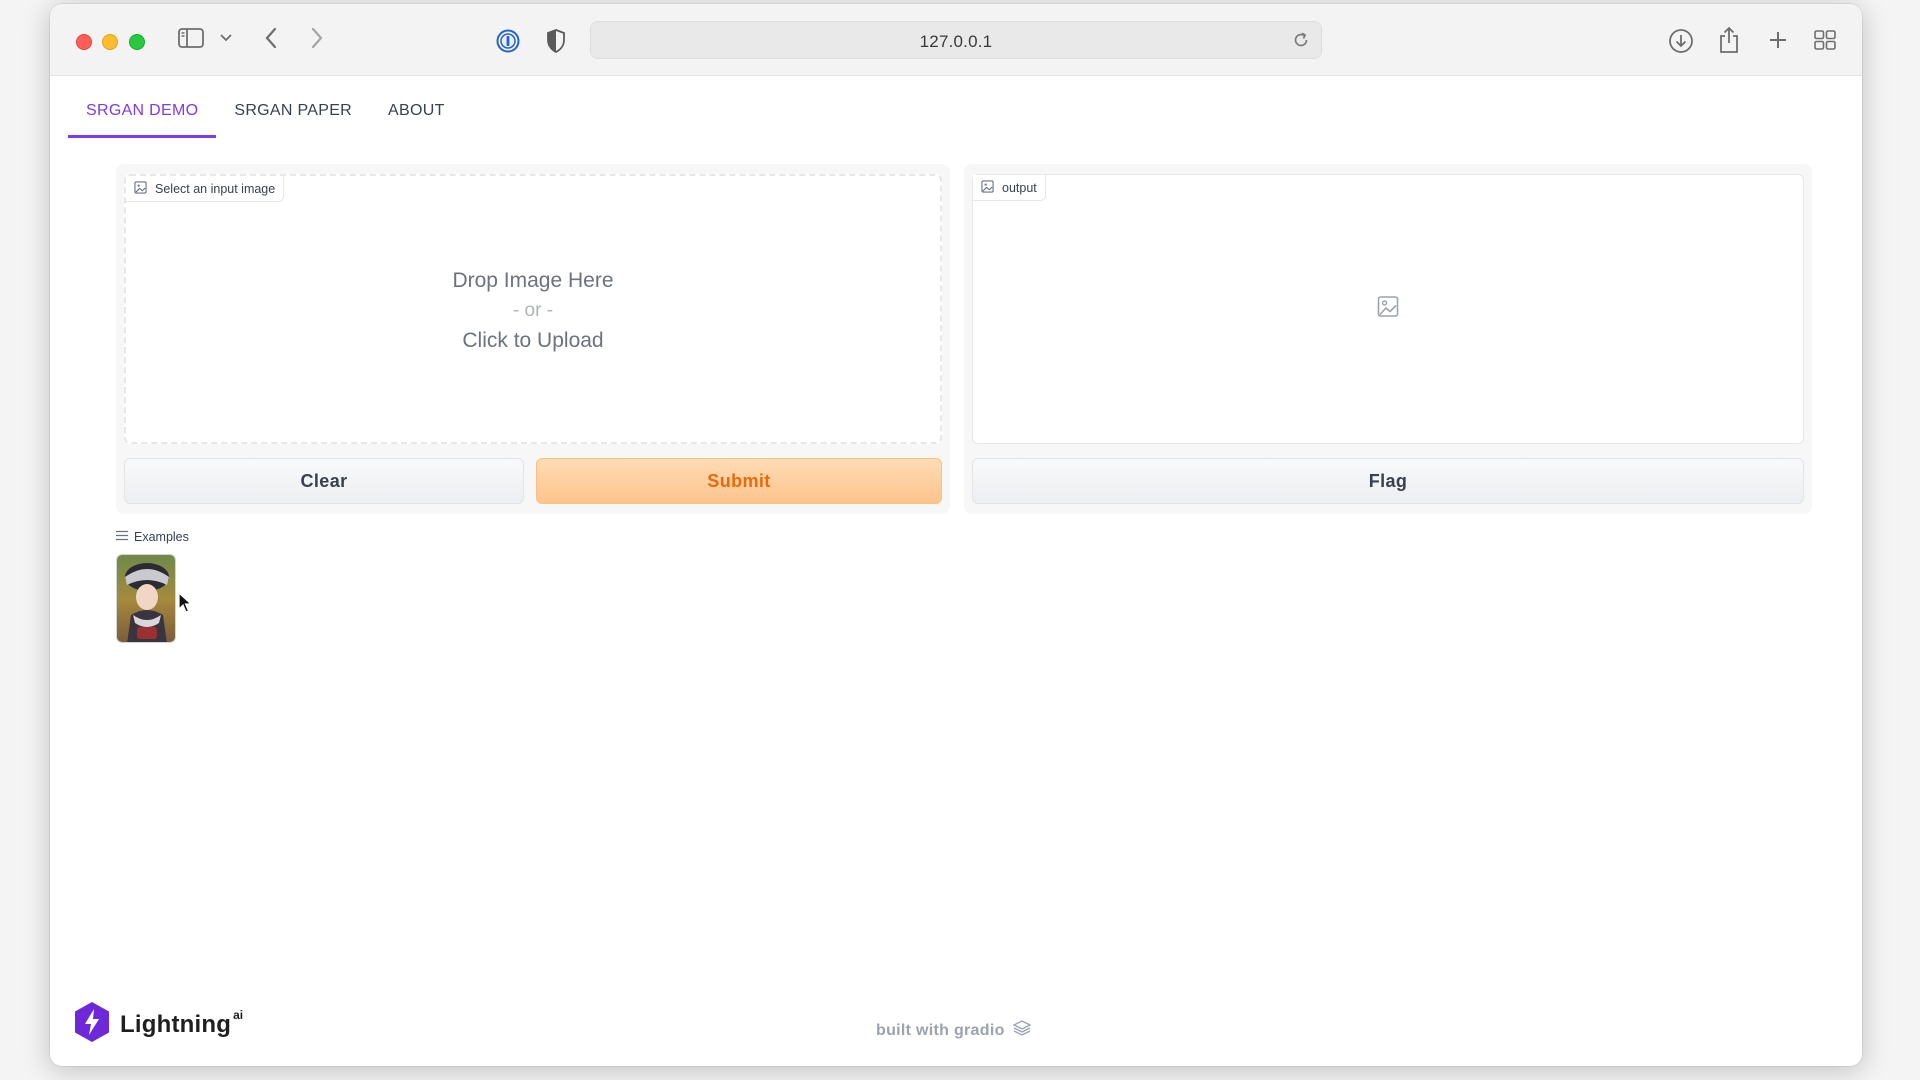 The width and height of the screenshot is (1920, 1080). Describe the element at coordinates (1825, 40) in the screenshot. I see `tab-overview-icon` at that location.